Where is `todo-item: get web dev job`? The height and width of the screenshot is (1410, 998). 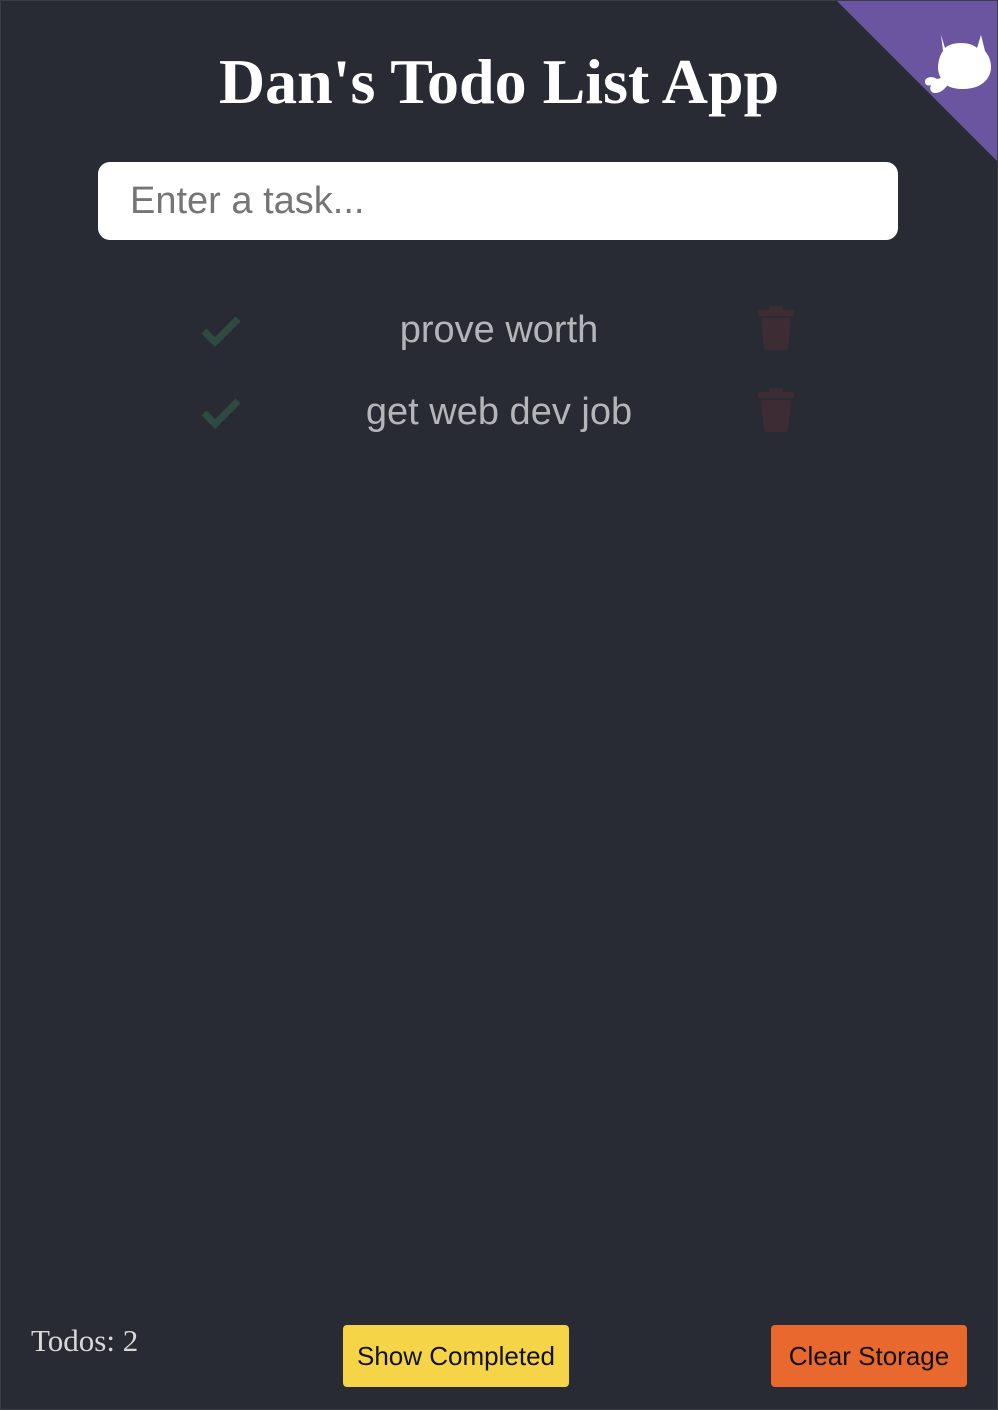
todo-item: get web dev job is located at coordinates (499, 412).